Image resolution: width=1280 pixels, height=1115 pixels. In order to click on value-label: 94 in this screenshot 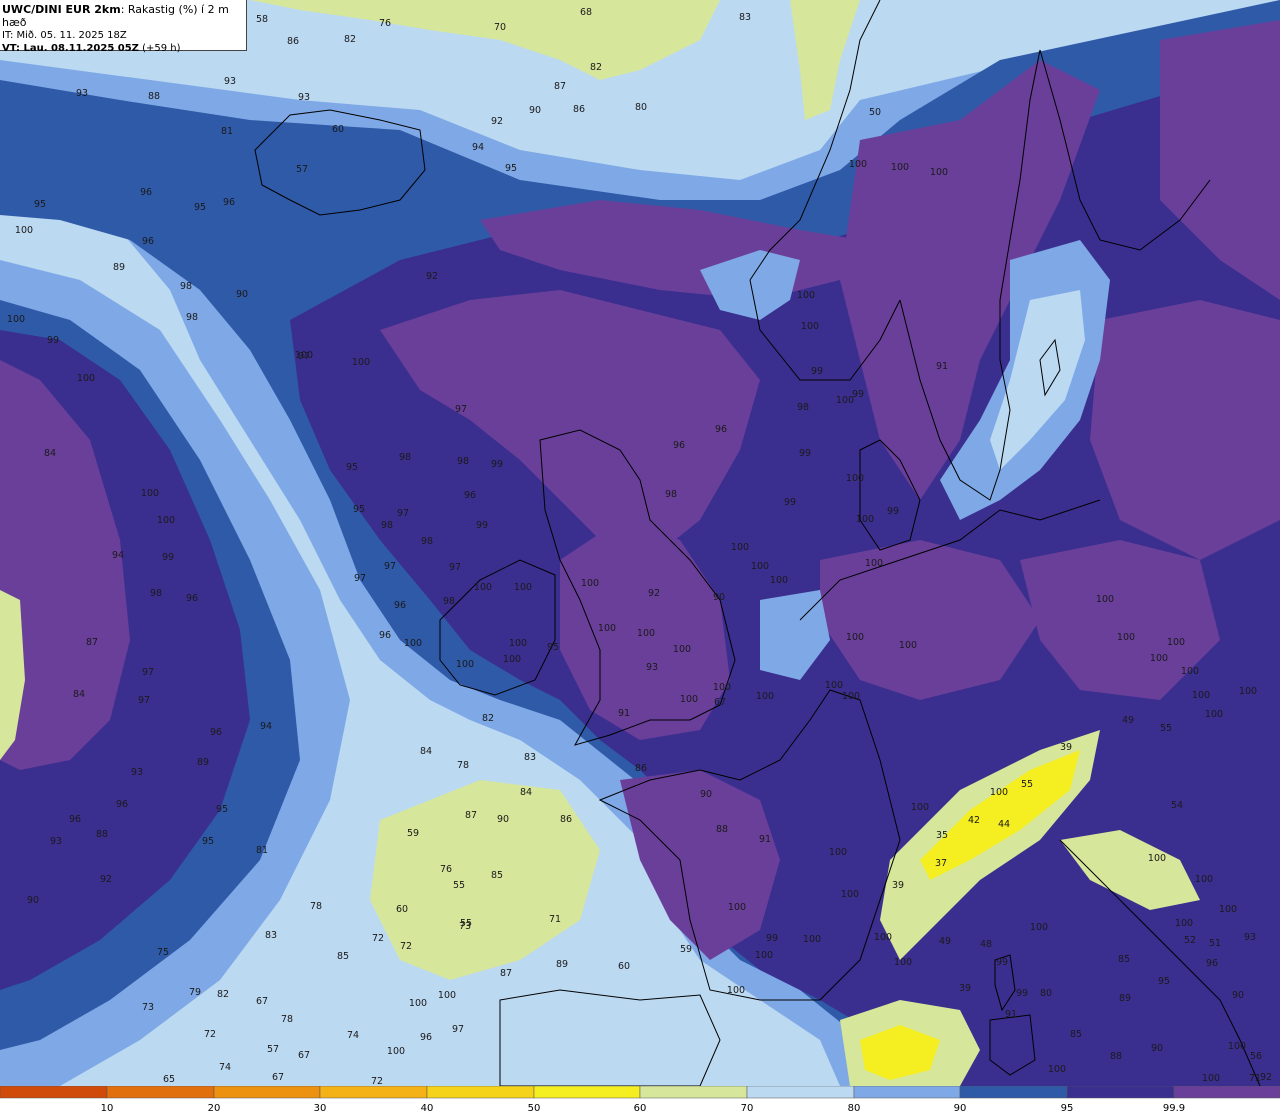, I will do `click(118, 555)`.